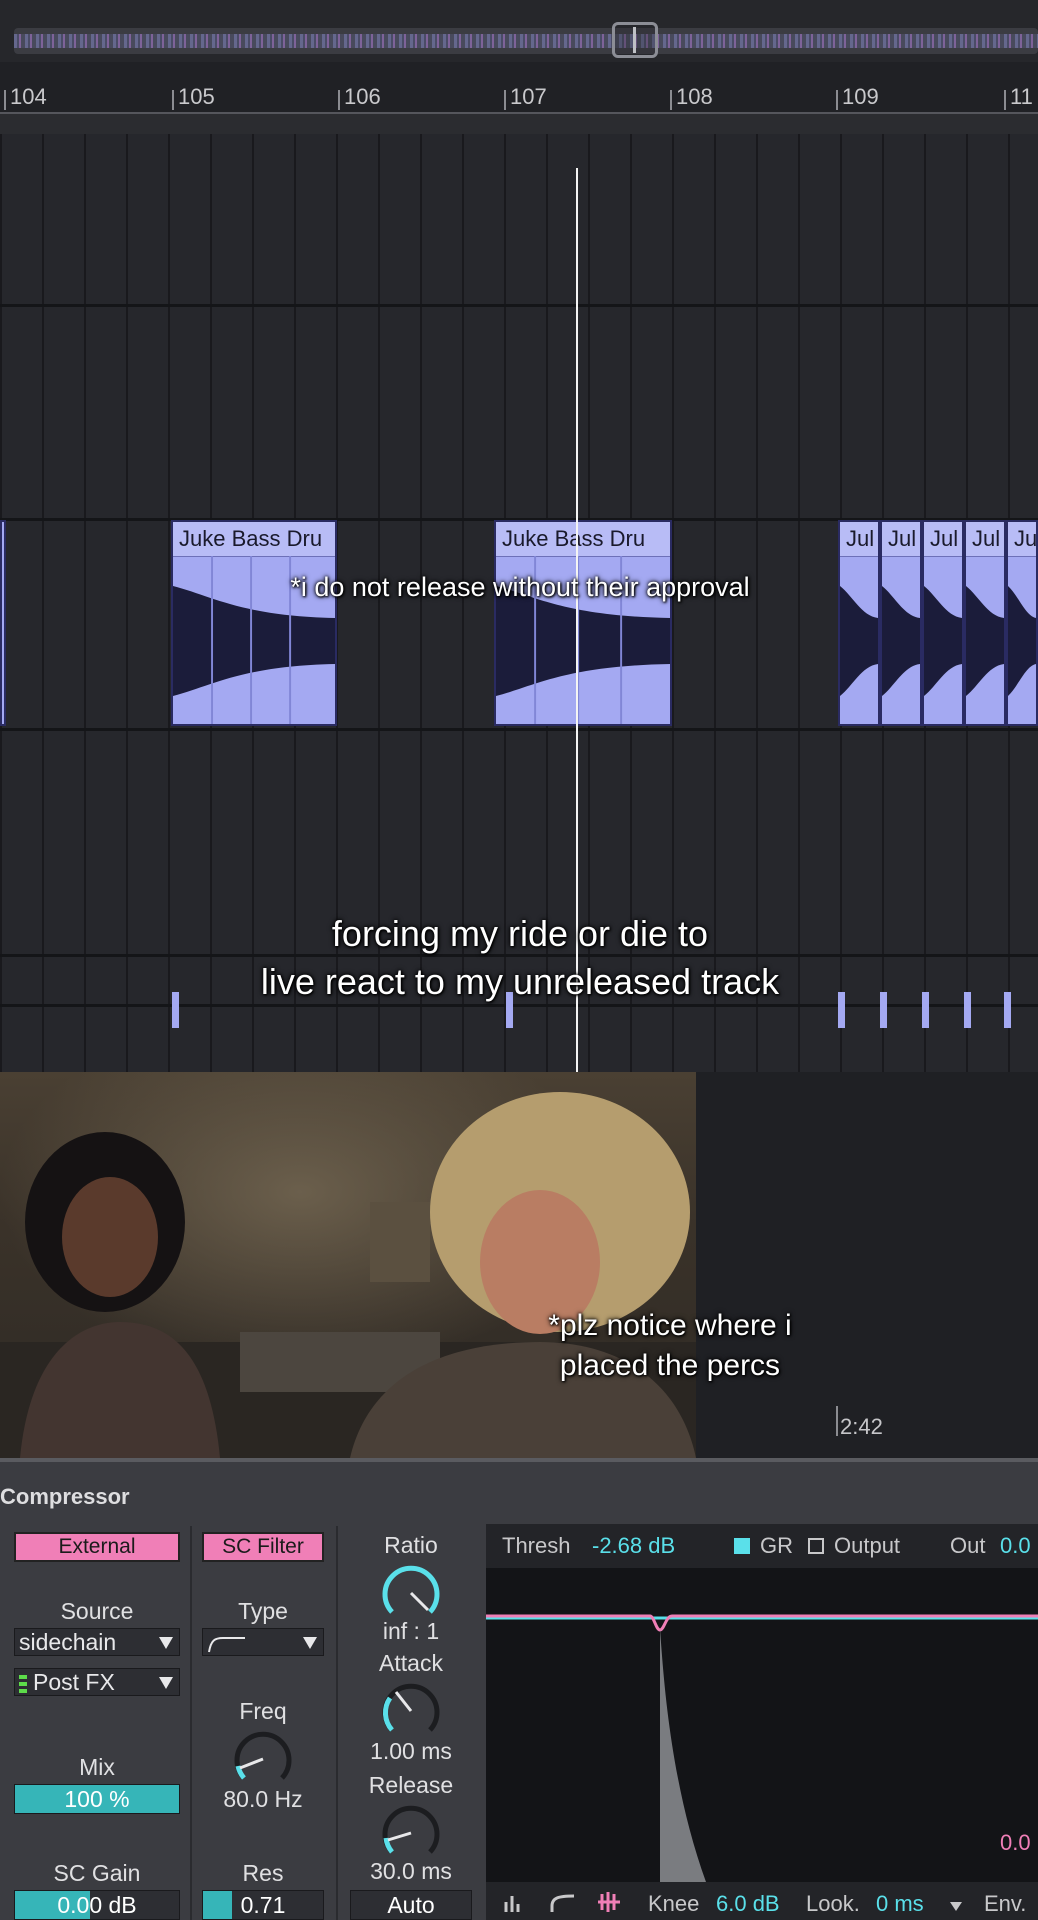  Describe the element at coordinates (670, 1325) in the screenshot. I see `caption-percs-line1: *plz notice where i` at that location.